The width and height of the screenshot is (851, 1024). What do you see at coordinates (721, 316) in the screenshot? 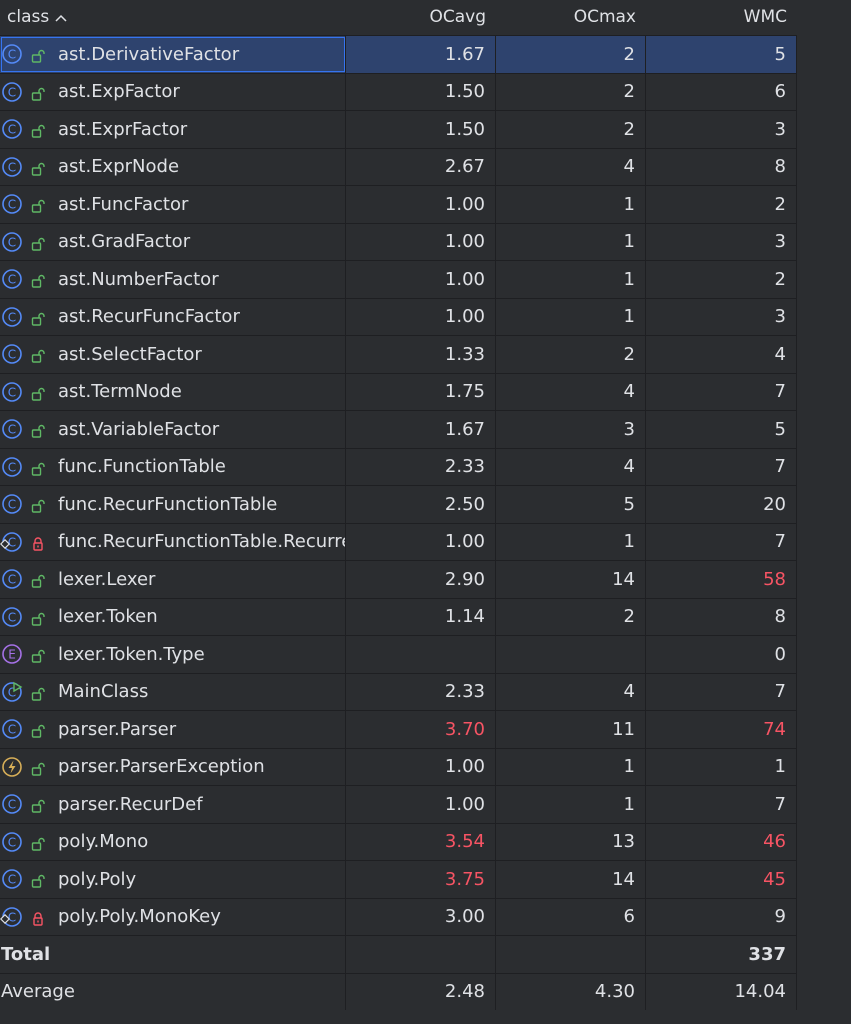
I see `wmc-cell: 3` at bounding box center [721, 316].